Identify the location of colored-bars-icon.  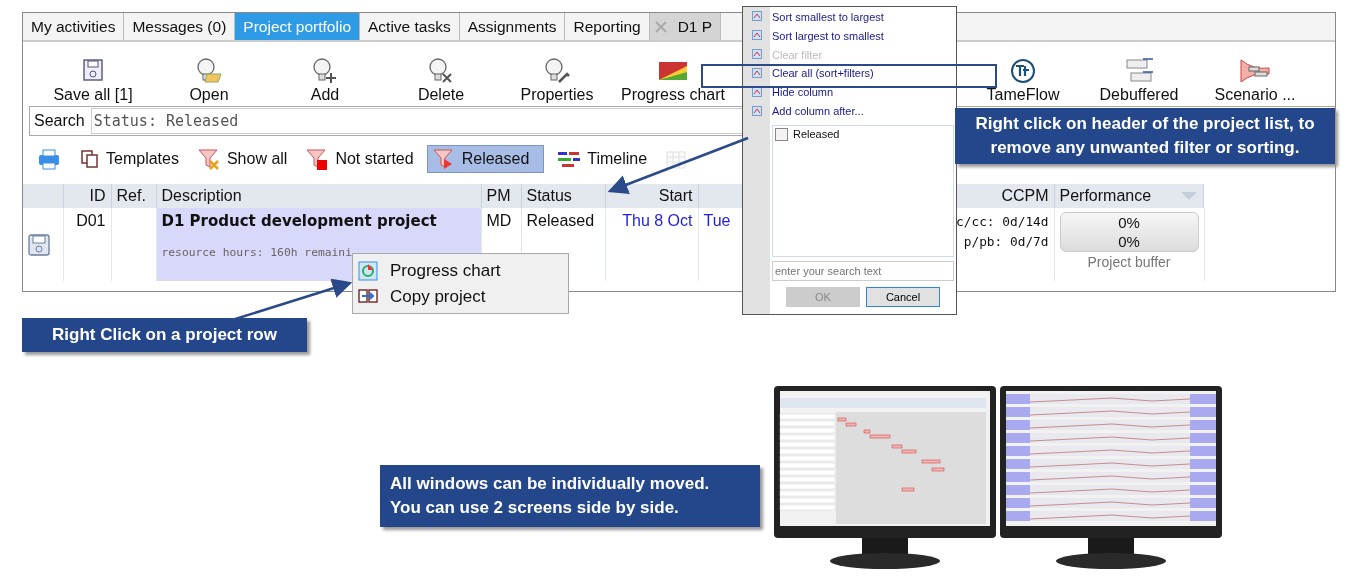
(569, 159).